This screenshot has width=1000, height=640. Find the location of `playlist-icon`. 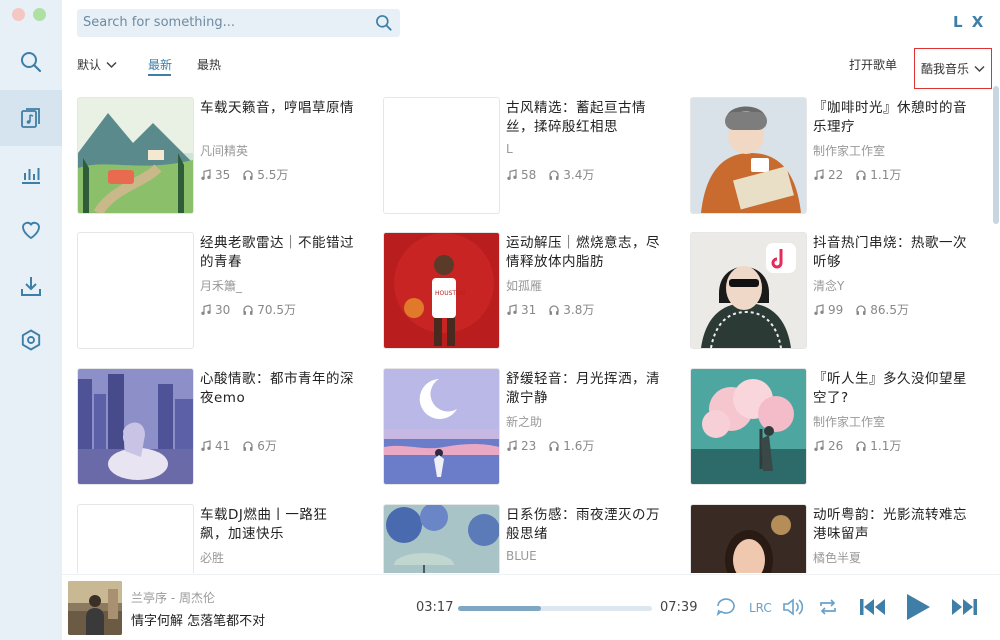

playlist-icon is located at coordinates (30, 118).